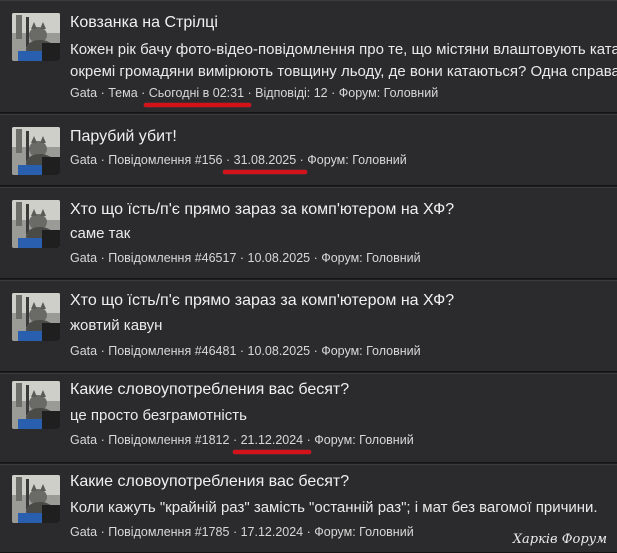  Describe the element at coordinates (343, 137) in the screenshot. I see `result-title: Парубий убит!` at that location.